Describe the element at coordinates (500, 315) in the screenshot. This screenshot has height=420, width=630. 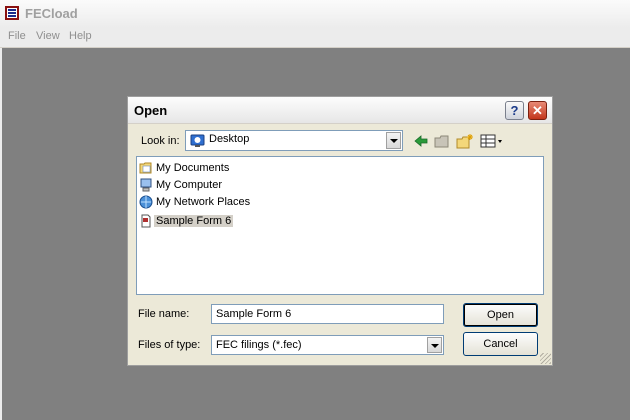
I see `open-button: Open` at that location.